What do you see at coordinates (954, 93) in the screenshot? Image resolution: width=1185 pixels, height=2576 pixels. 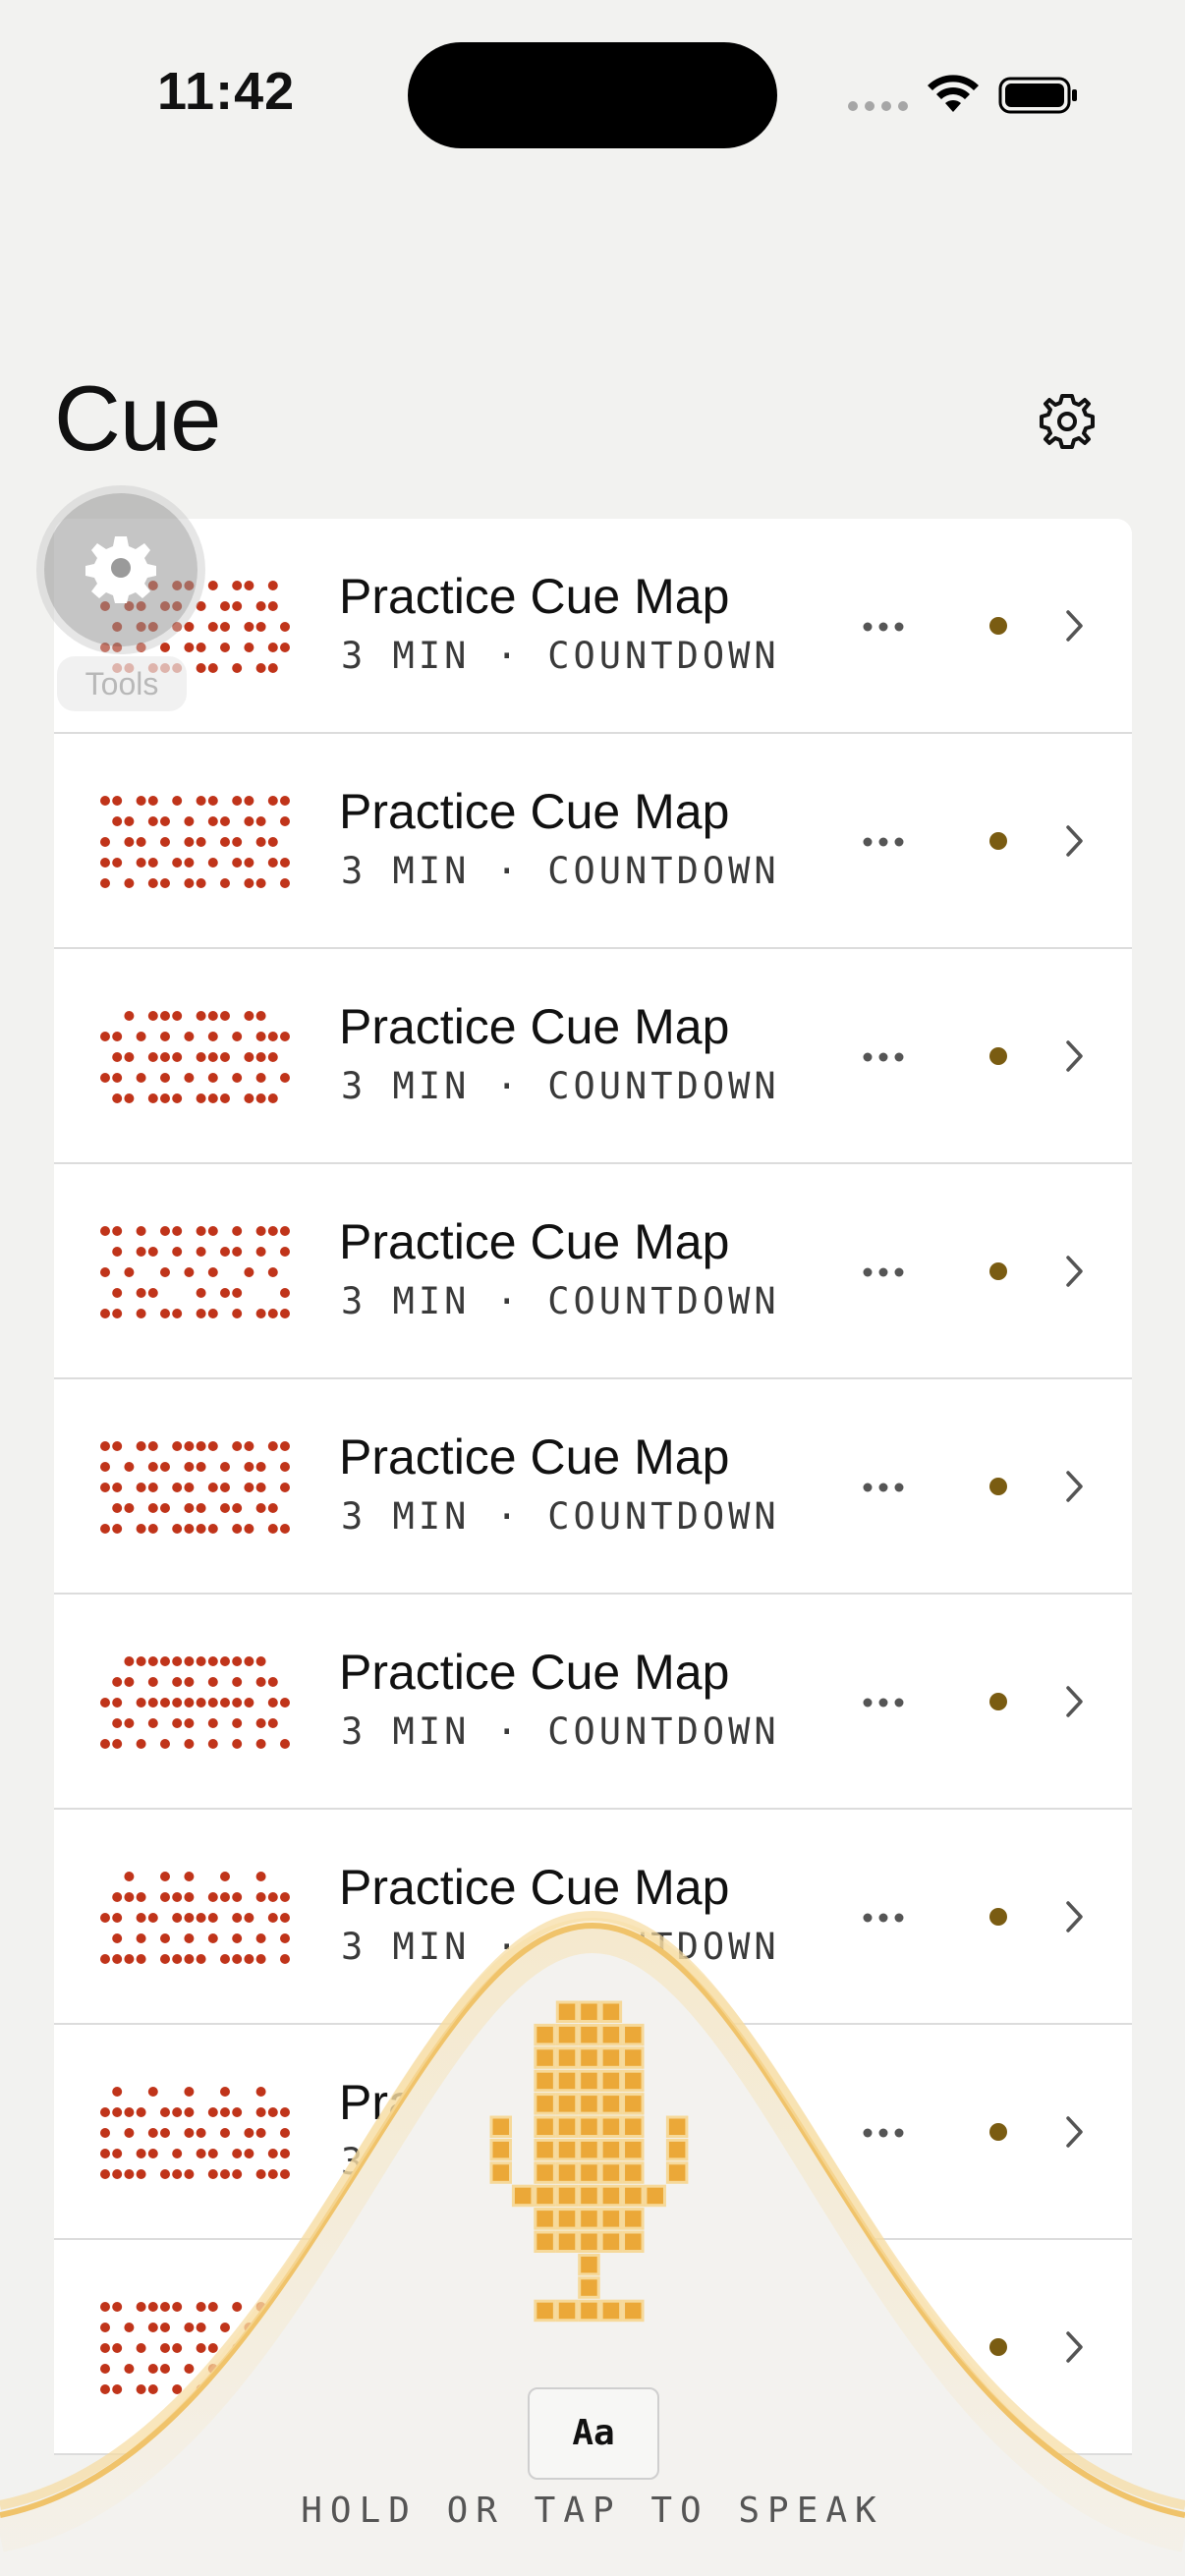 I see `wifi-icon` at bounding box center [954, 93].